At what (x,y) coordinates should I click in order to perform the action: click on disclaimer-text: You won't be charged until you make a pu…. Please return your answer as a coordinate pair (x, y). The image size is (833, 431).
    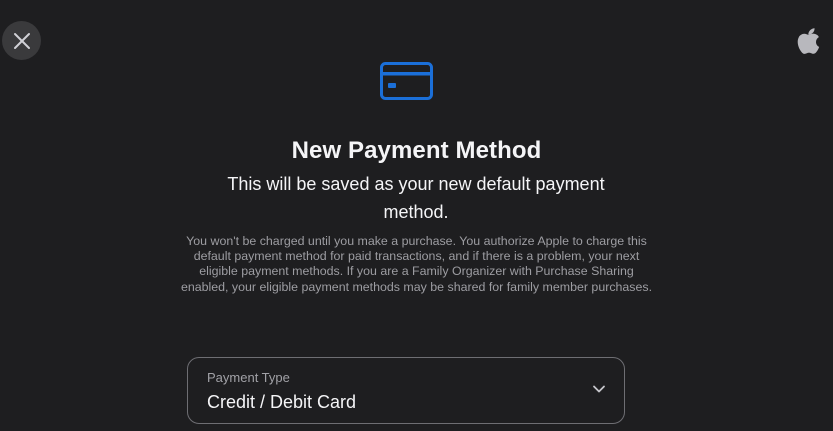
    Looking at the image, I should click on (416, 264).